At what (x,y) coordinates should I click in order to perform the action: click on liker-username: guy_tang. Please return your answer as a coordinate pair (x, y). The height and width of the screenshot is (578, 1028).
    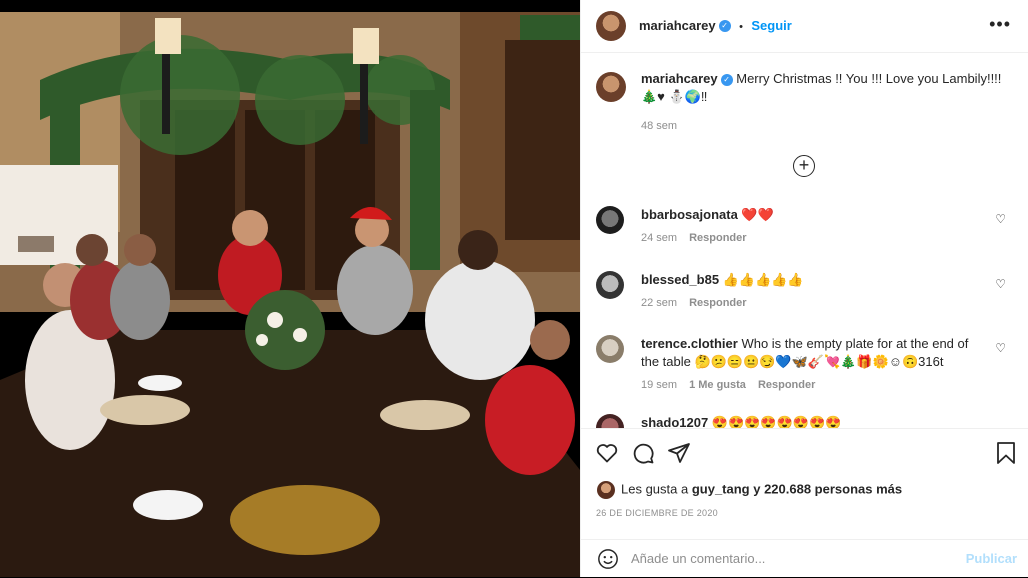
    Looking at the image, I should click on (721, 488).